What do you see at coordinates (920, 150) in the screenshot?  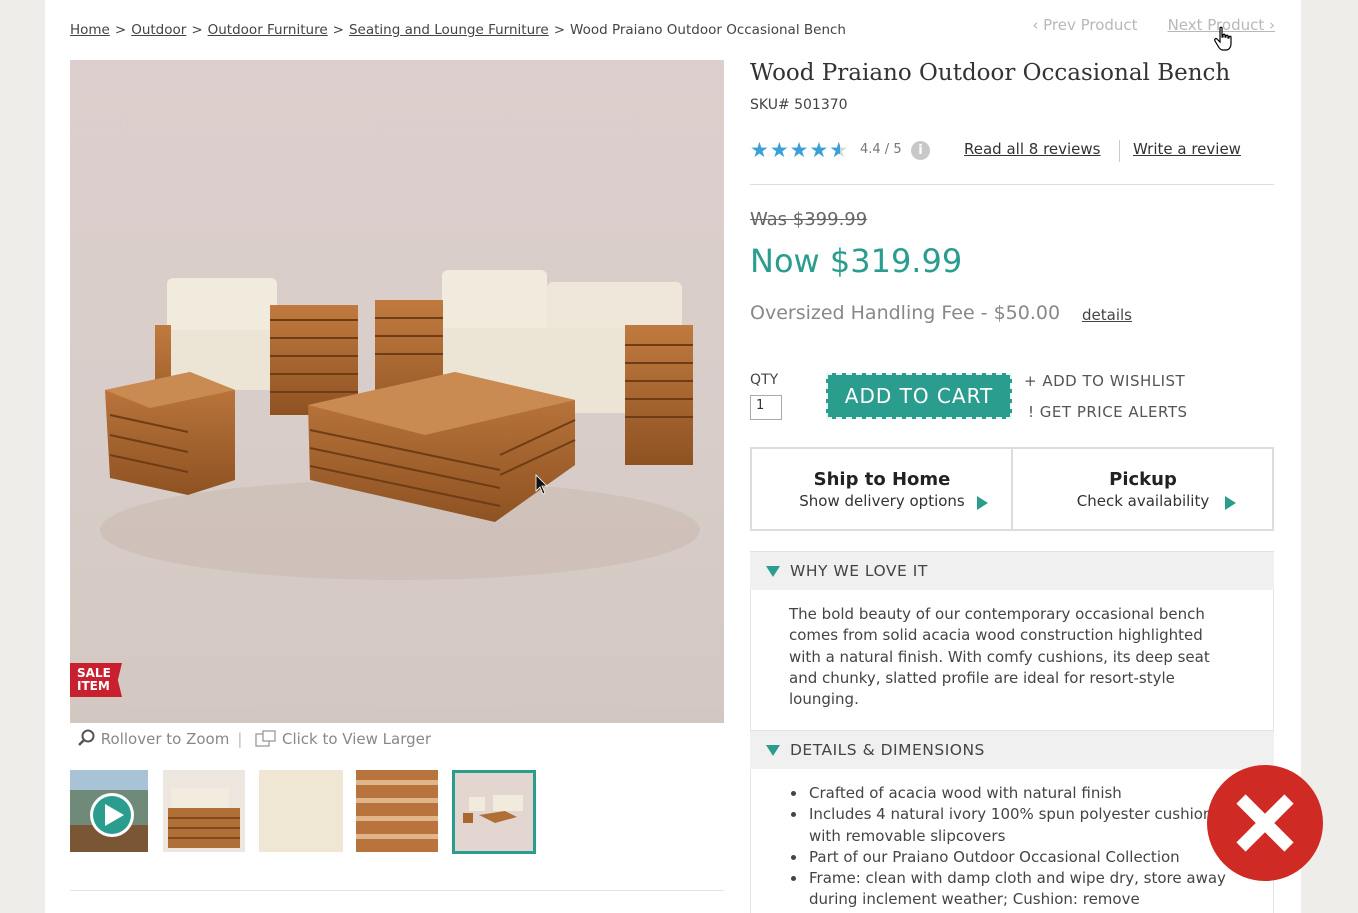 I see `info-icon: i` at bounding box center [920, 150].